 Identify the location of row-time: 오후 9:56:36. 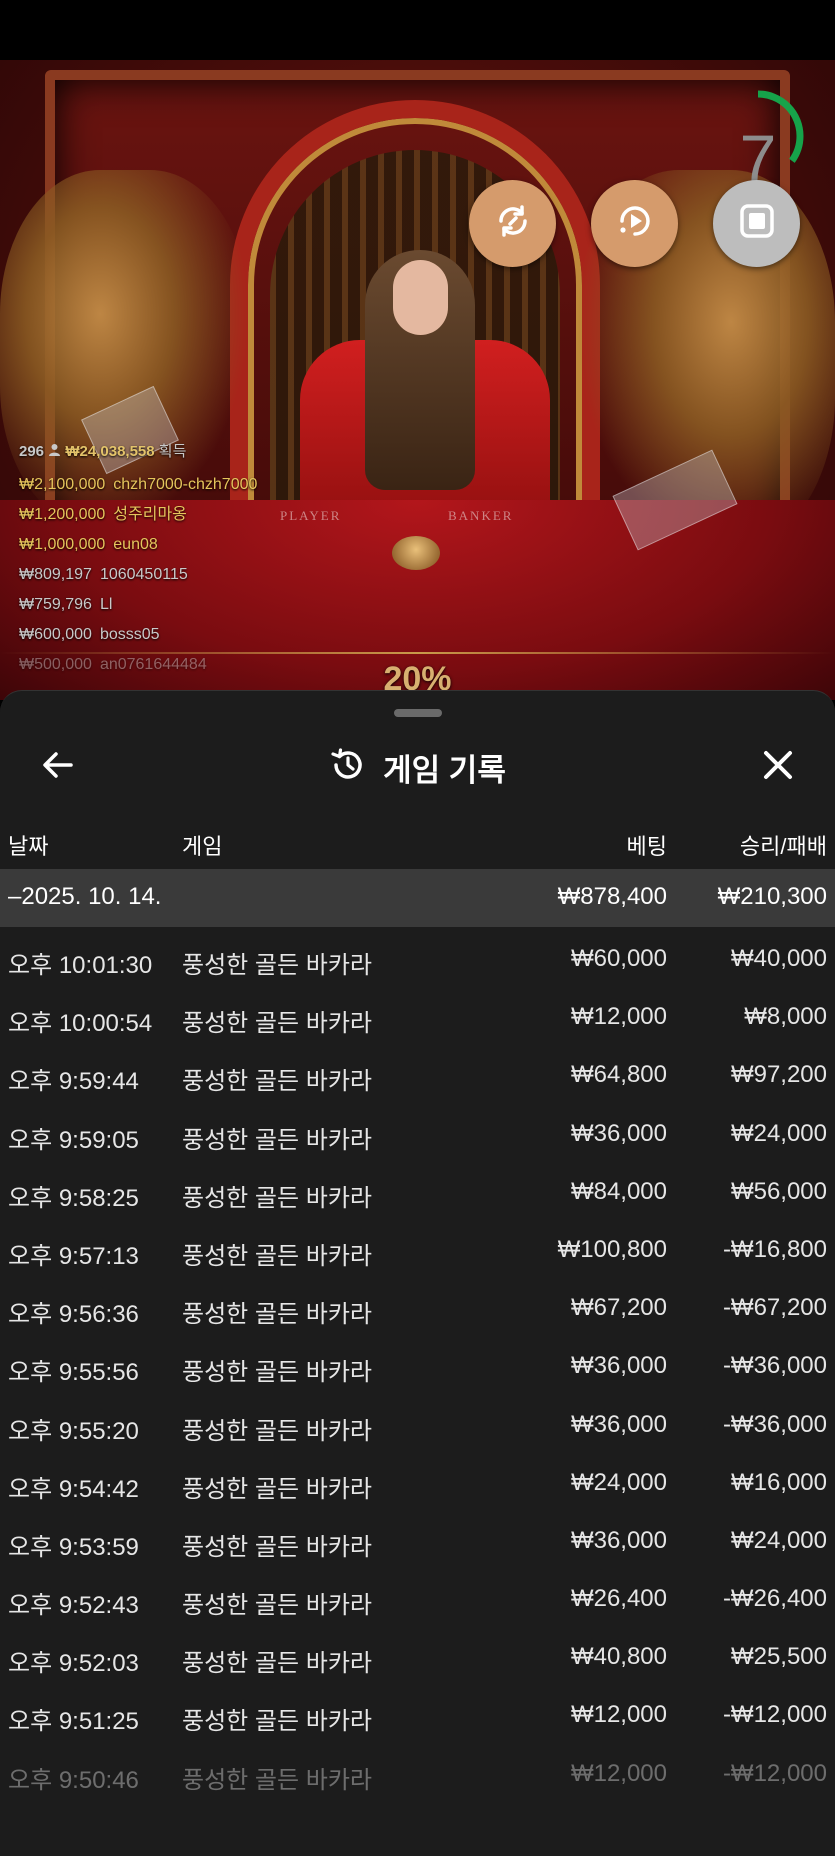
(73, 1315).